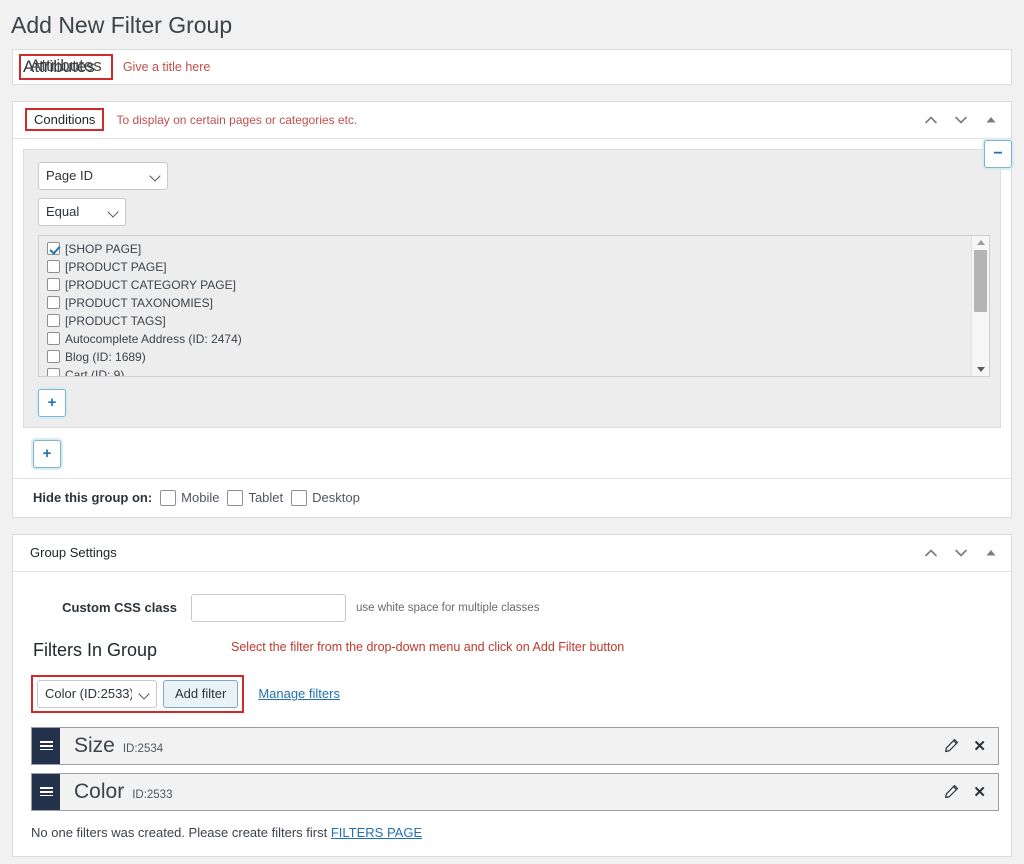 This screenshot has height=864, width=1024. I want to click on condition-operator-select: Equal, so click(82, 211).